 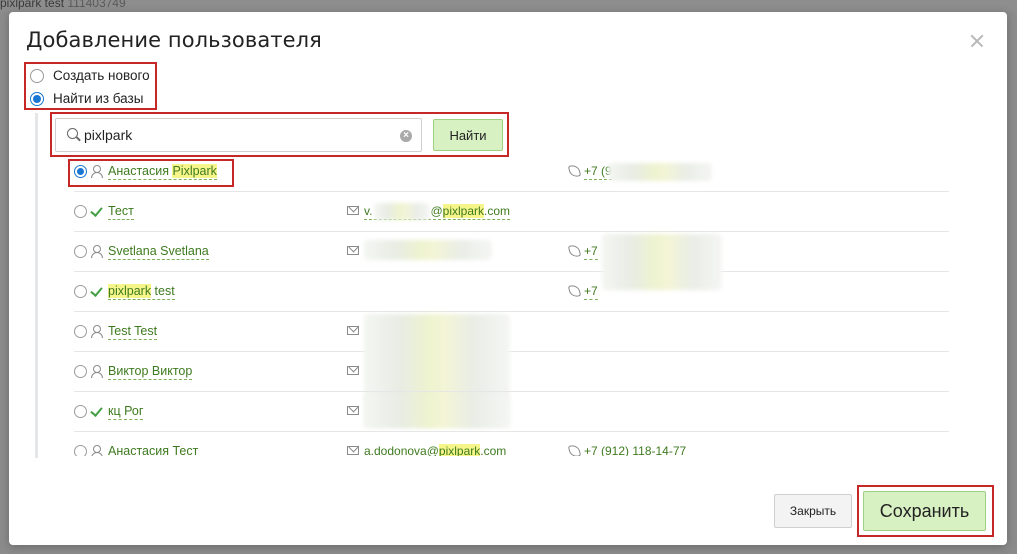 I want to click on radio-create-new, so click(x=37, y=75).